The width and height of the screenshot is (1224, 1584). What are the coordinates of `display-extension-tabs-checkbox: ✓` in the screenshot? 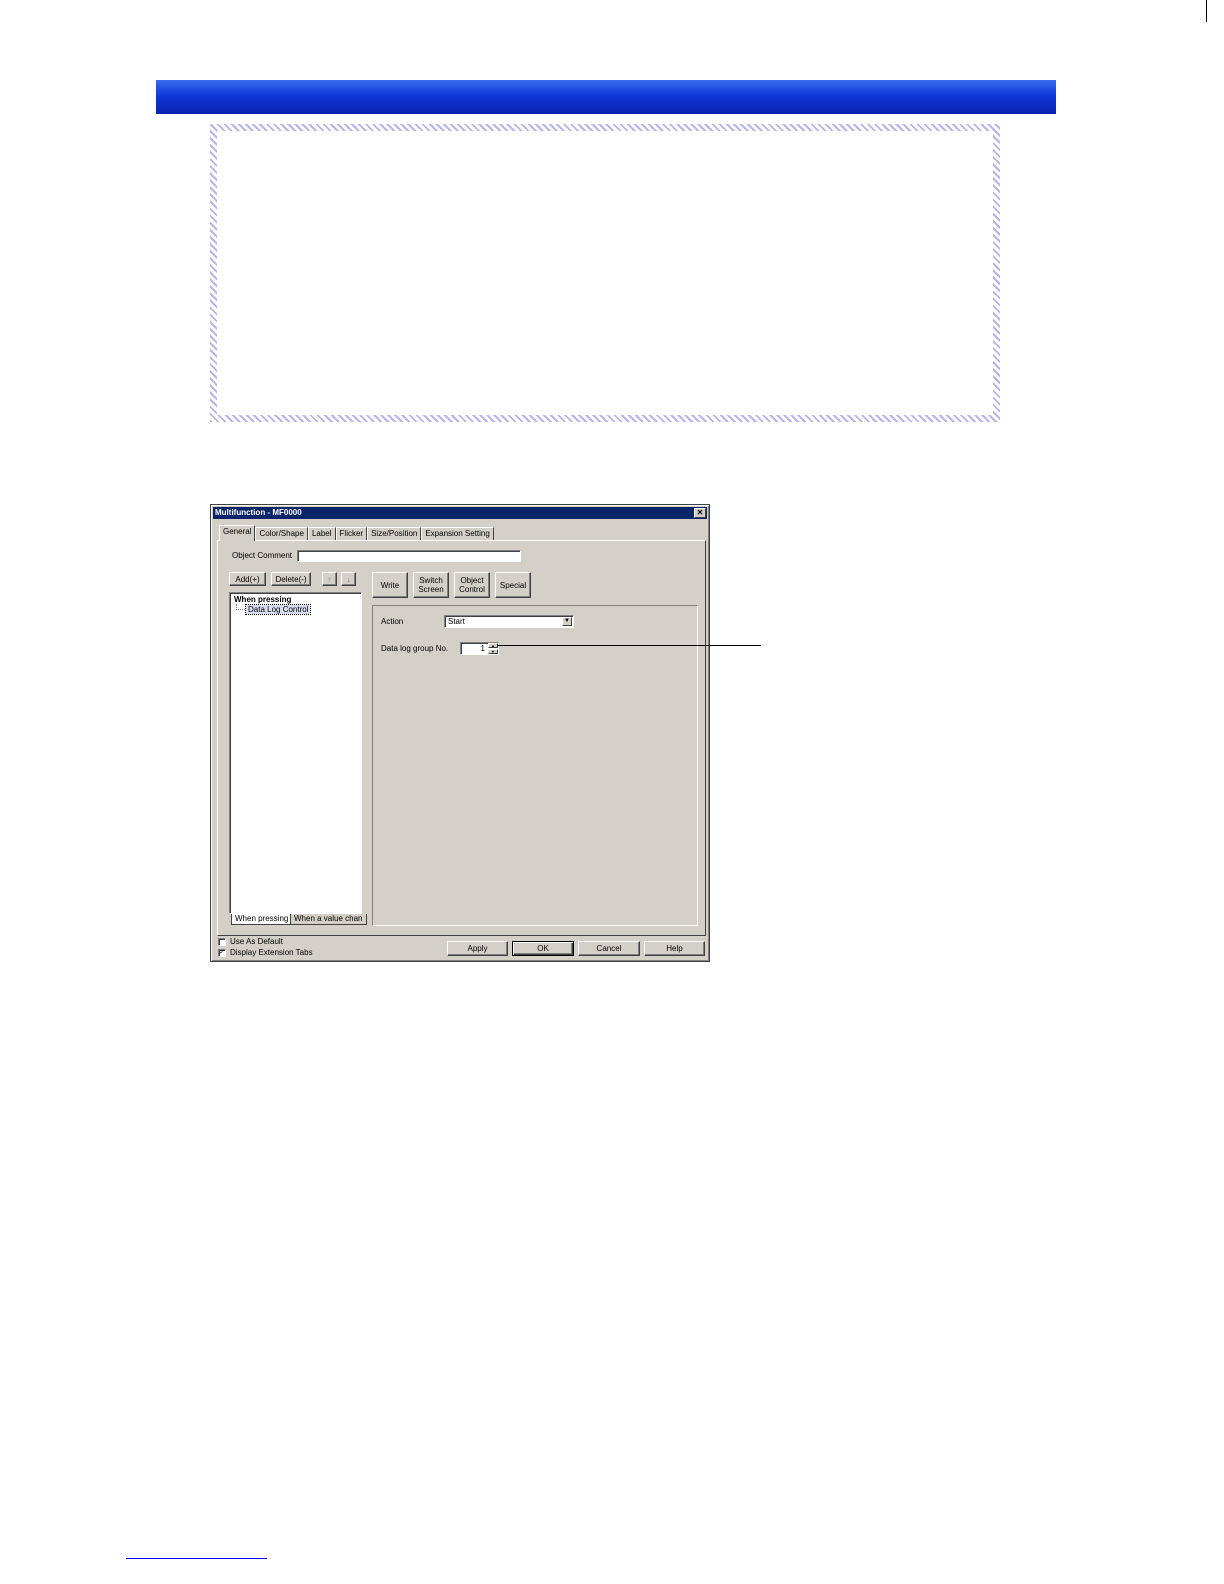 It's located at (222, 953).